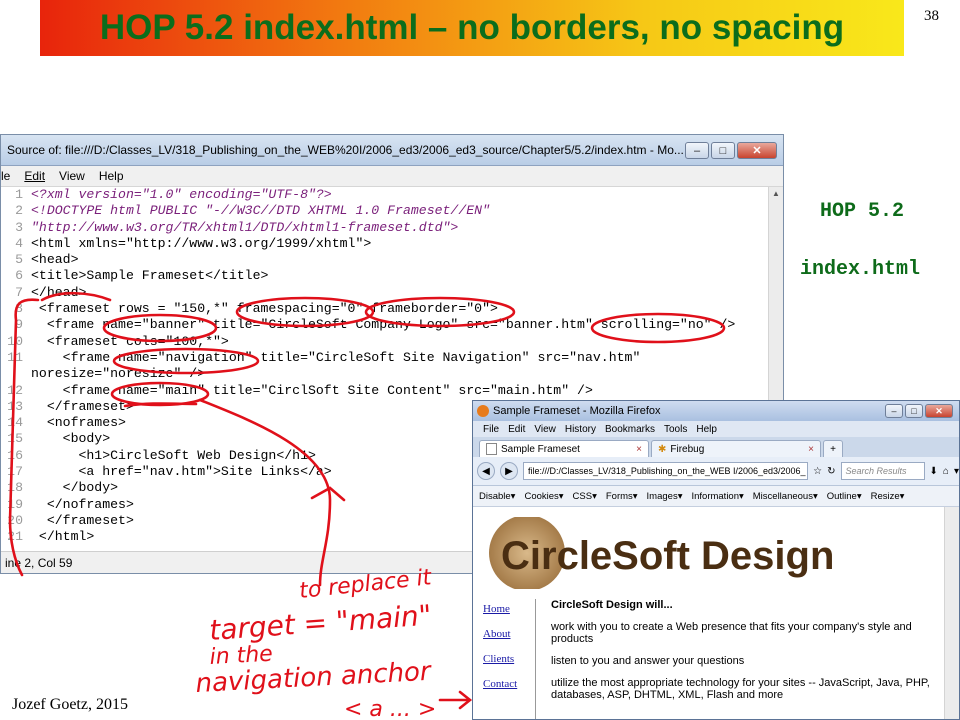 The width and height of the screenshot is (960, 720). What do you see at coordinates (509, 688) in the screenshot?
I see `nav-link-contact: Contact` at bounding box center [509, 688].